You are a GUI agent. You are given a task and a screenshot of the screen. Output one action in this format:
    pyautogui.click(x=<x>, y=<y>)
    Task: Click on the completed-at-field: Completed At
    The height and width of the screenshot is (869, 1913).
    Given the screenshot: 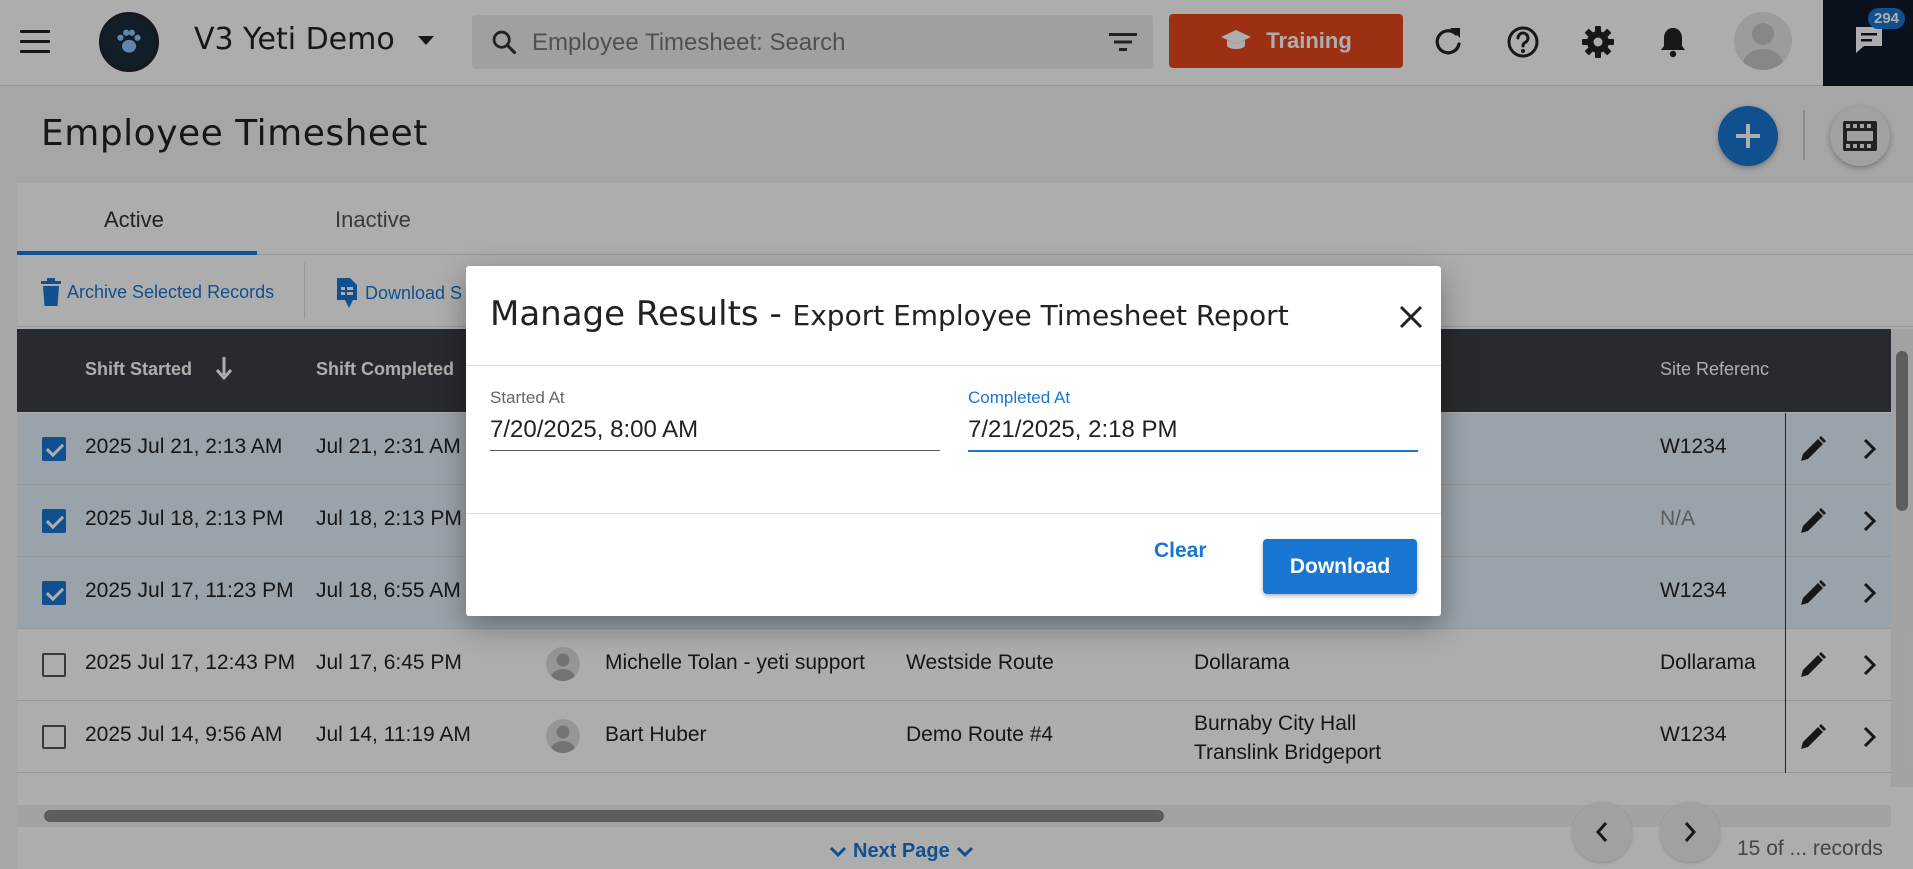 What is the action you would take?
    pyautogui.click(x=1193, y=420)
    